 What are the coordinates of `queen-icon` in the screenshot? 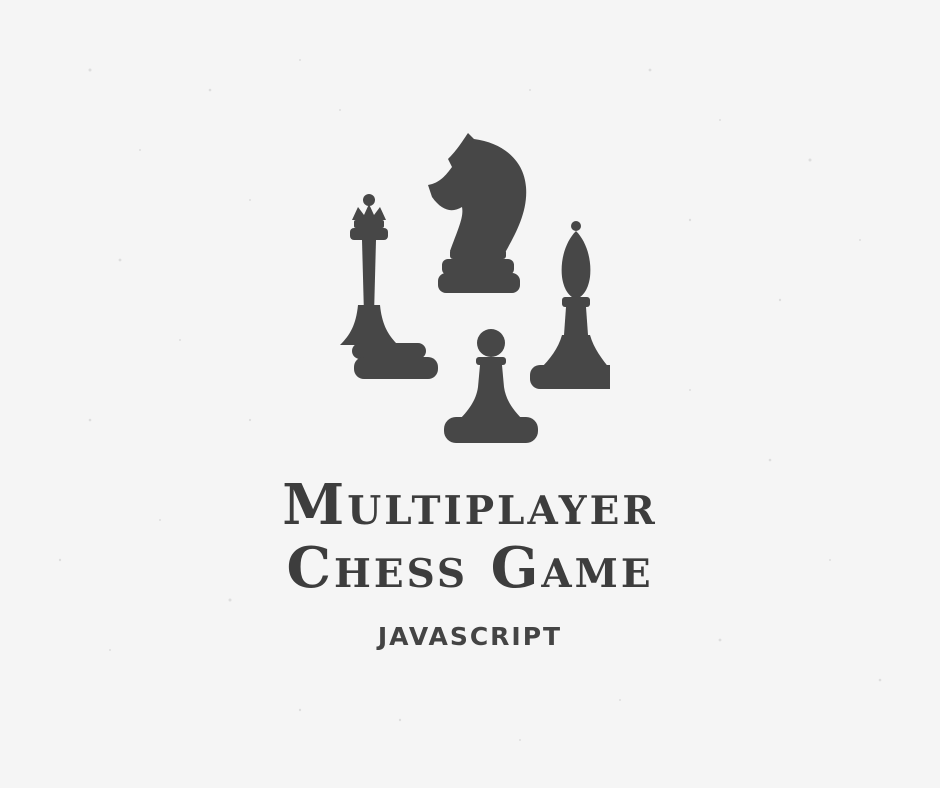 It's located at (389, 286).